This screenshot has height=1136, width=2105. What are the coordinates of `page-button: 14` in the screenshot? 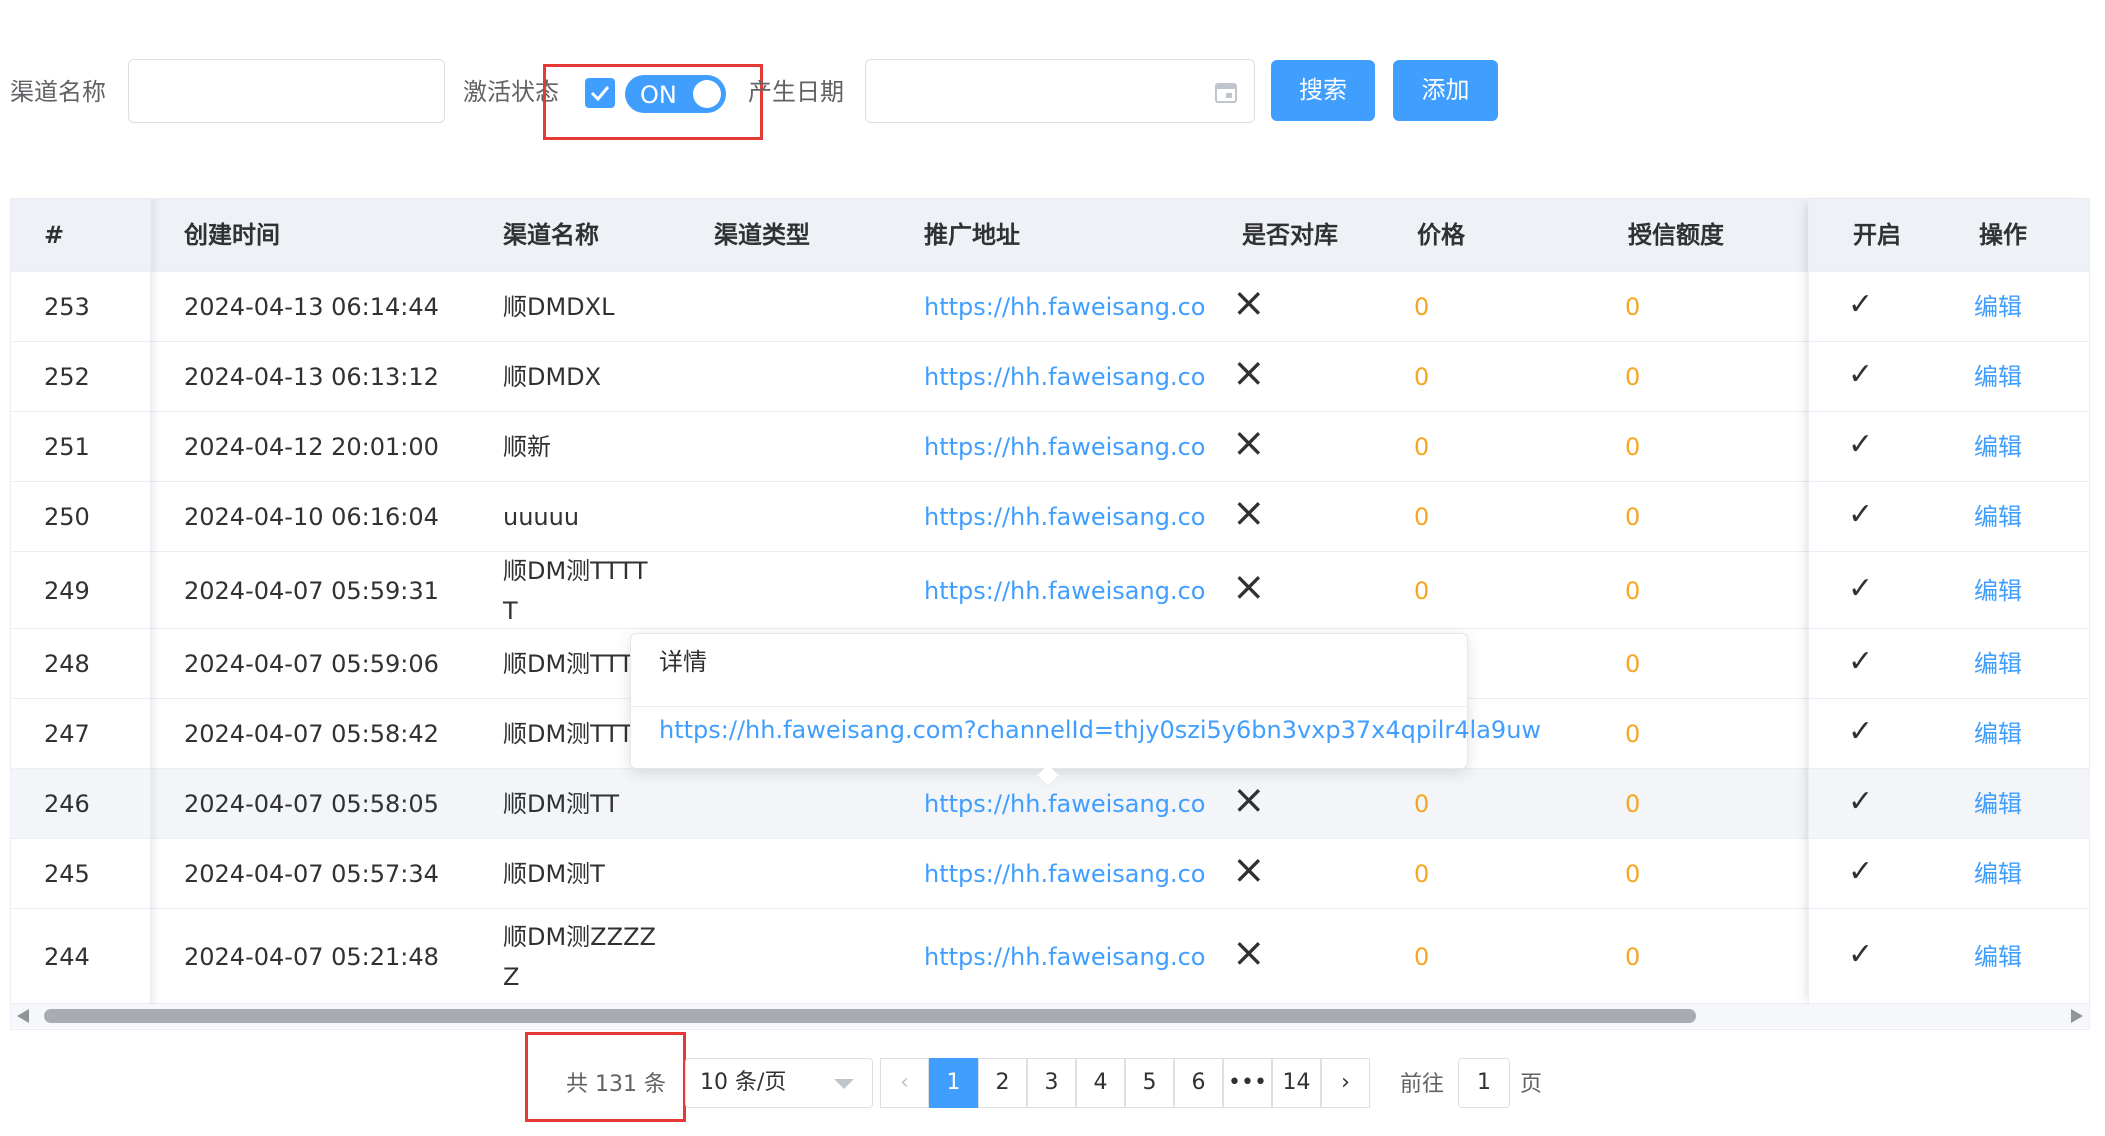 It's located at (1296, 1083).